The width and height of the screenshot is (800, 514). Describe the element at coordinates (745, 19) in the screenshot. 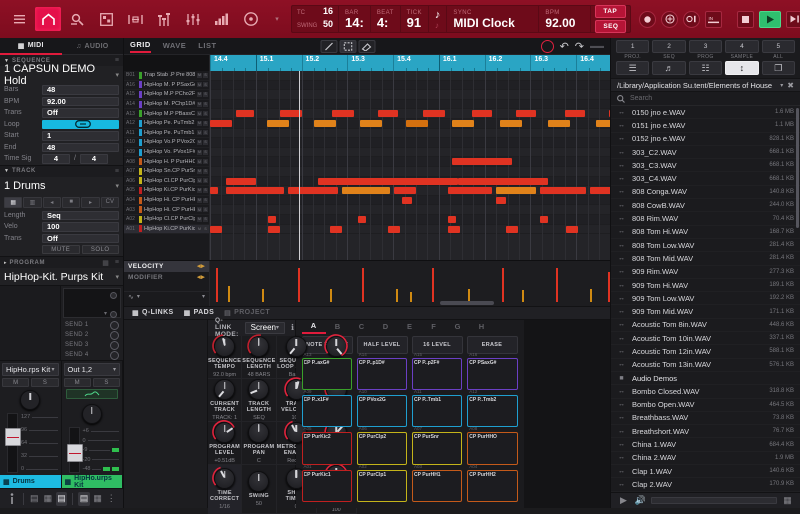

I see `stop-button` at that location.